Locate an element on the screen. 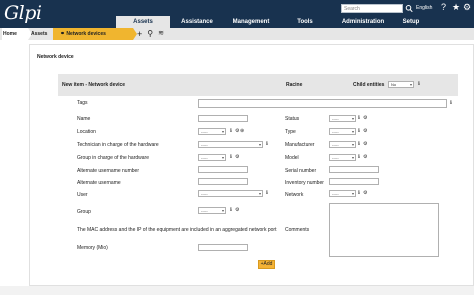 Image resolution: width=474 pixels, height=295 pixels. glpi-logo: Glpi is located at coordinates (23, 13).